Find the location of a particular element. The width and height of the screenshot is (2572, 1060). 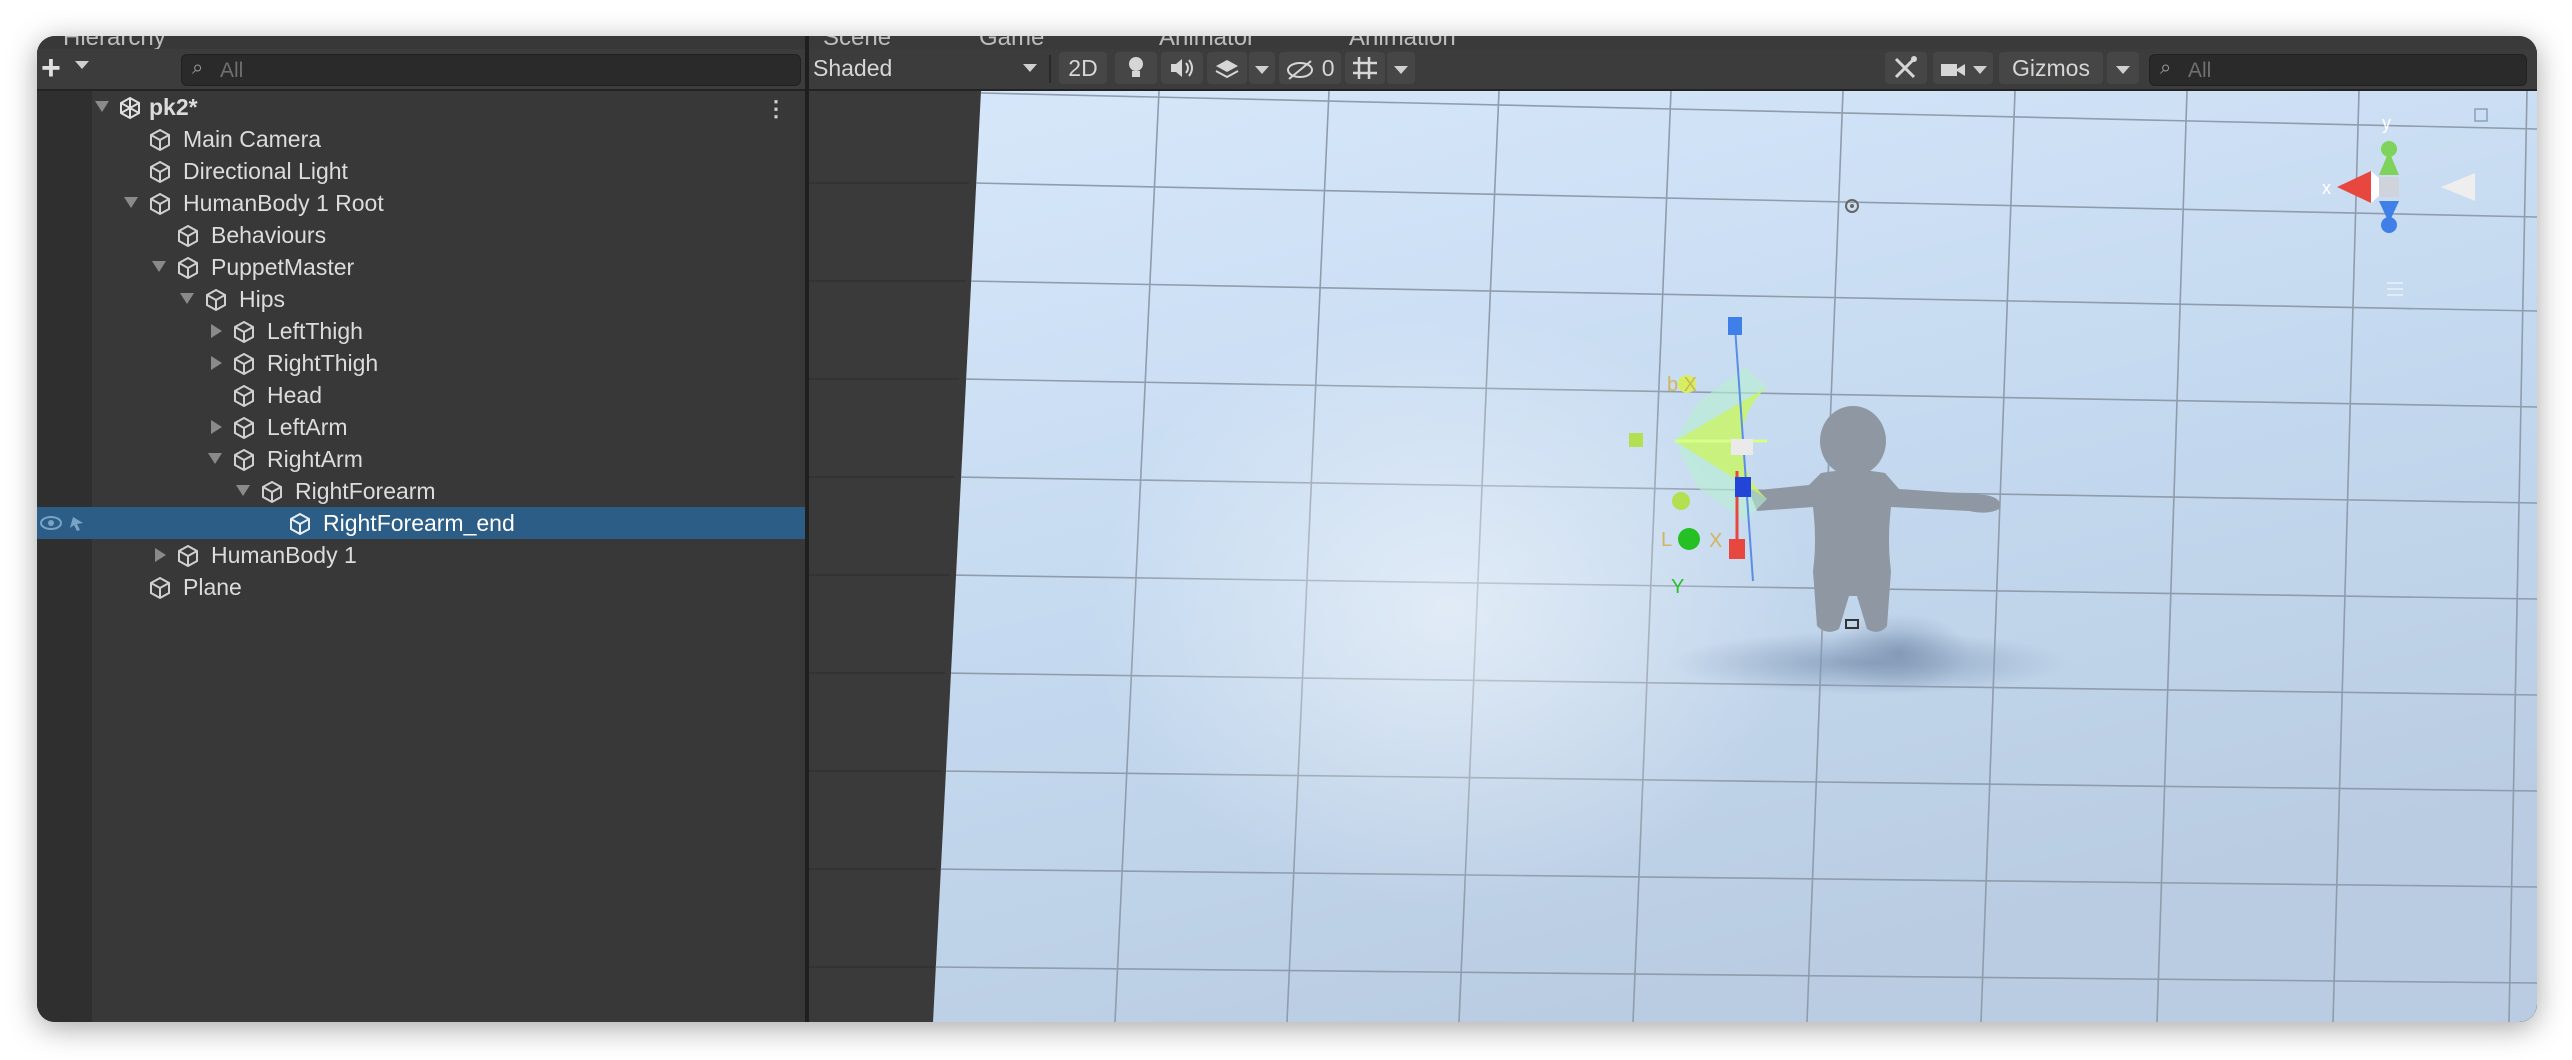

audio-toggle-button is located at coordinates (1182, 68).